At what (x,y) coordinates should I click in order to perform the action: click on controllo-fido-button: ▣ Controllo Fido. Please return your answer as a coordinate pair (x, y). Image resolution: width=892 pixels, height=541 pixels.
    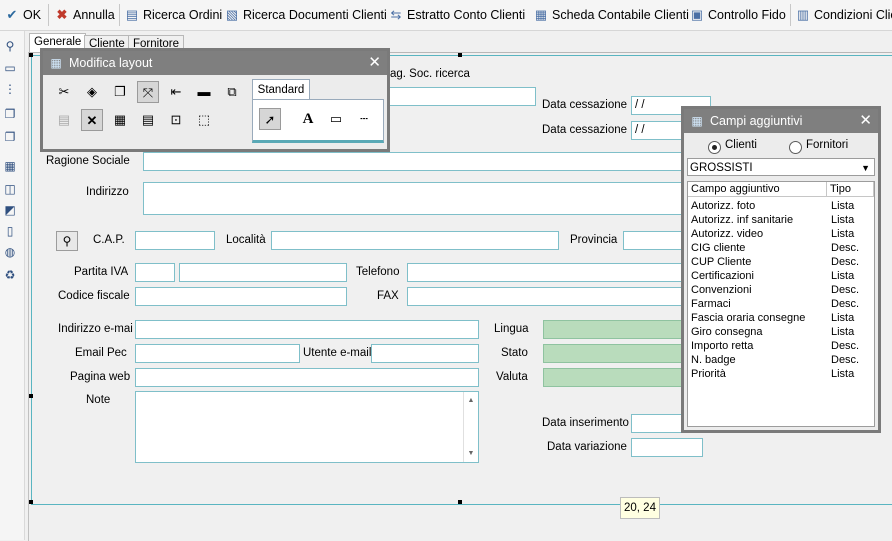
    Looking at the image, I should click on (737, 15).